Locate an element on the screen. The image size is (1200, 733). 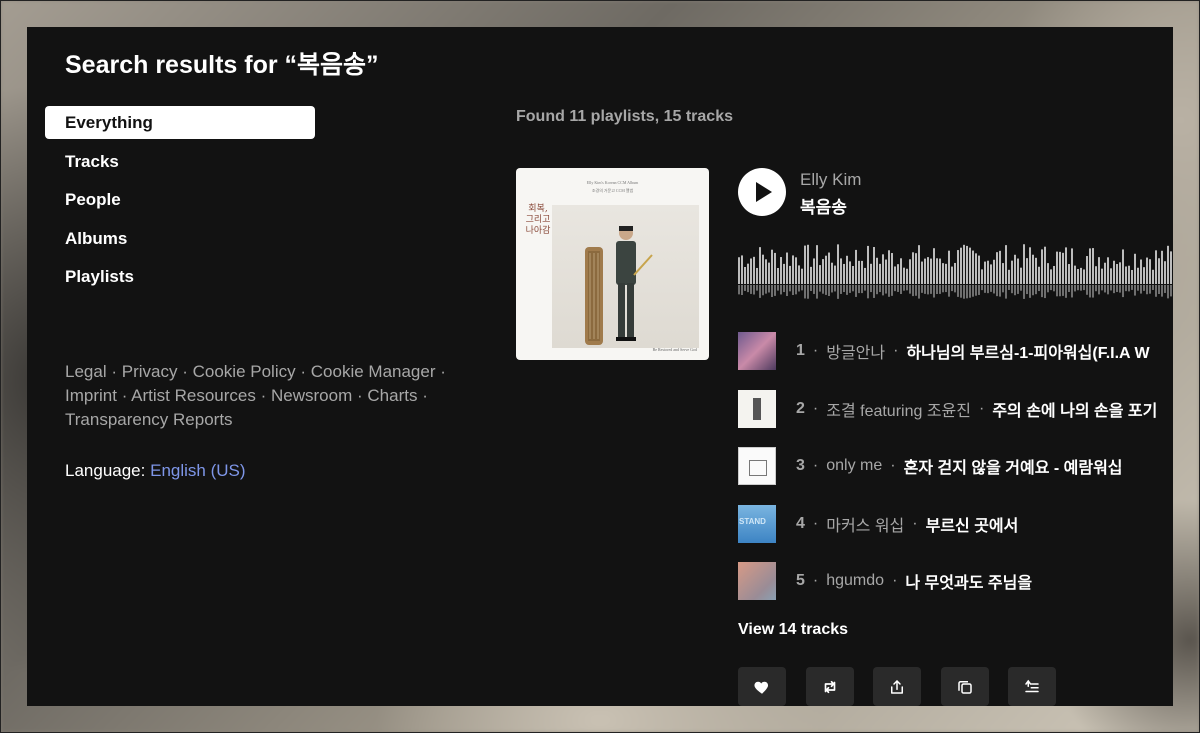
charts-link: Charts is located at coordinates (392, 395).